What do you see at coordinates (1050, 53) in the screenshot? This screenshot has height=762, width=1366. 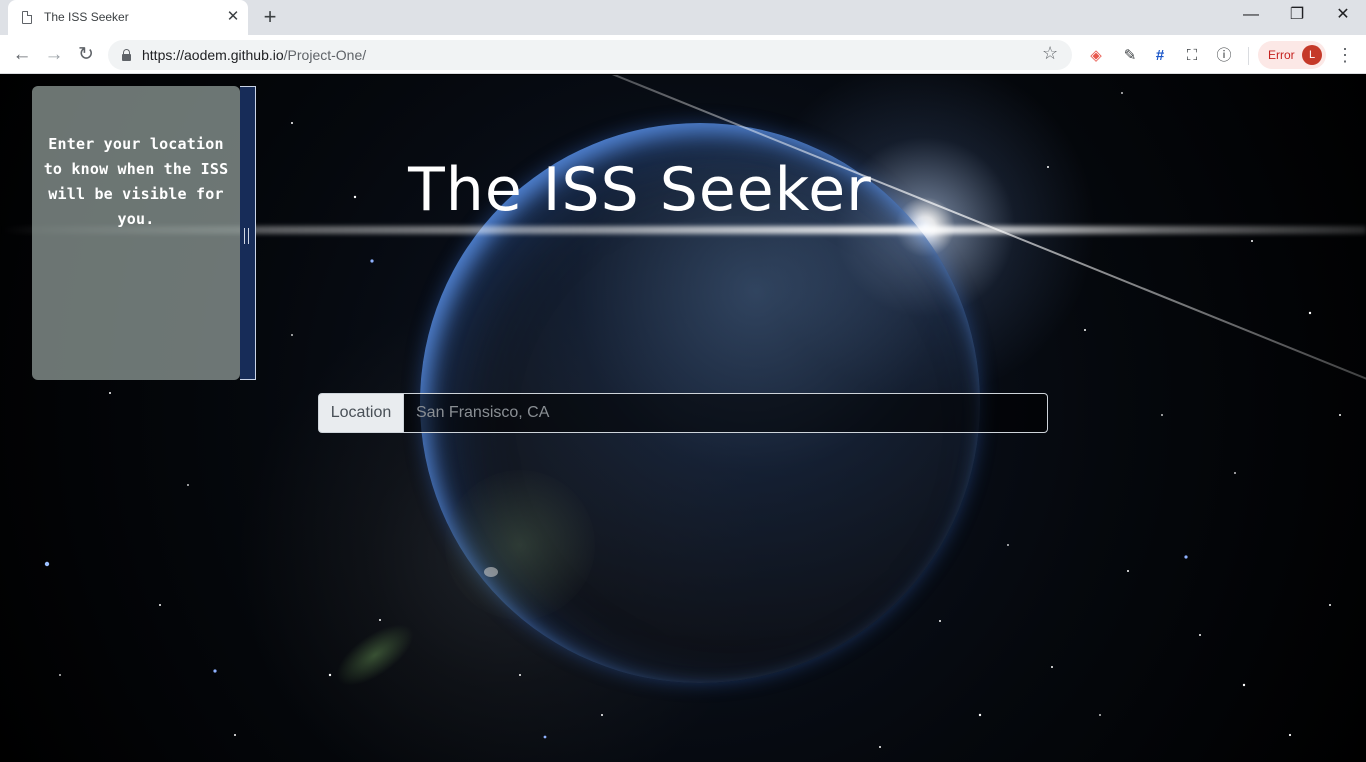 I see `bookmark-star-icon: ☆` at bounding box center [1050, 53].